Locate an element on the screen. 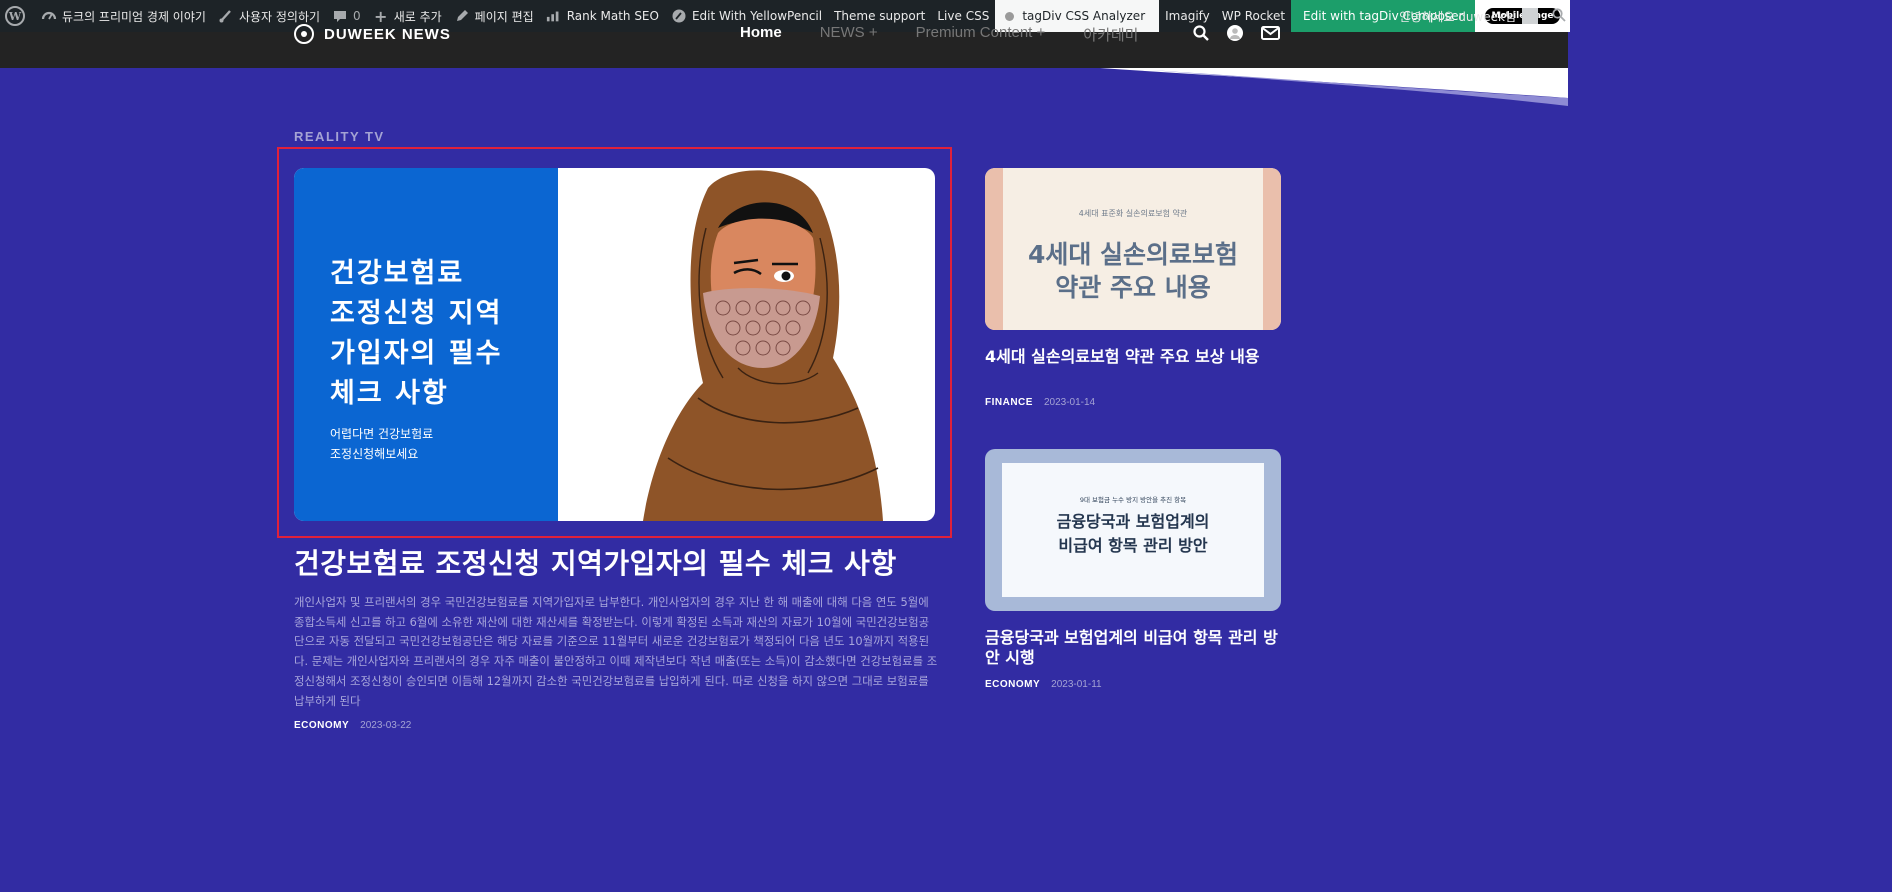 This screenshot has height=892, width=1892. nav-academy: 아카데미 is located at coordinates (1110, 34).